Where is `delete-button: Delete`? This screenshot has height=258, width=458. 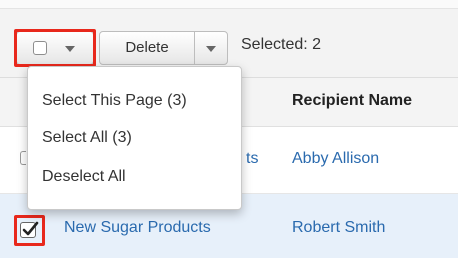
delete-button: Delete is located at coordinates (147, 48).